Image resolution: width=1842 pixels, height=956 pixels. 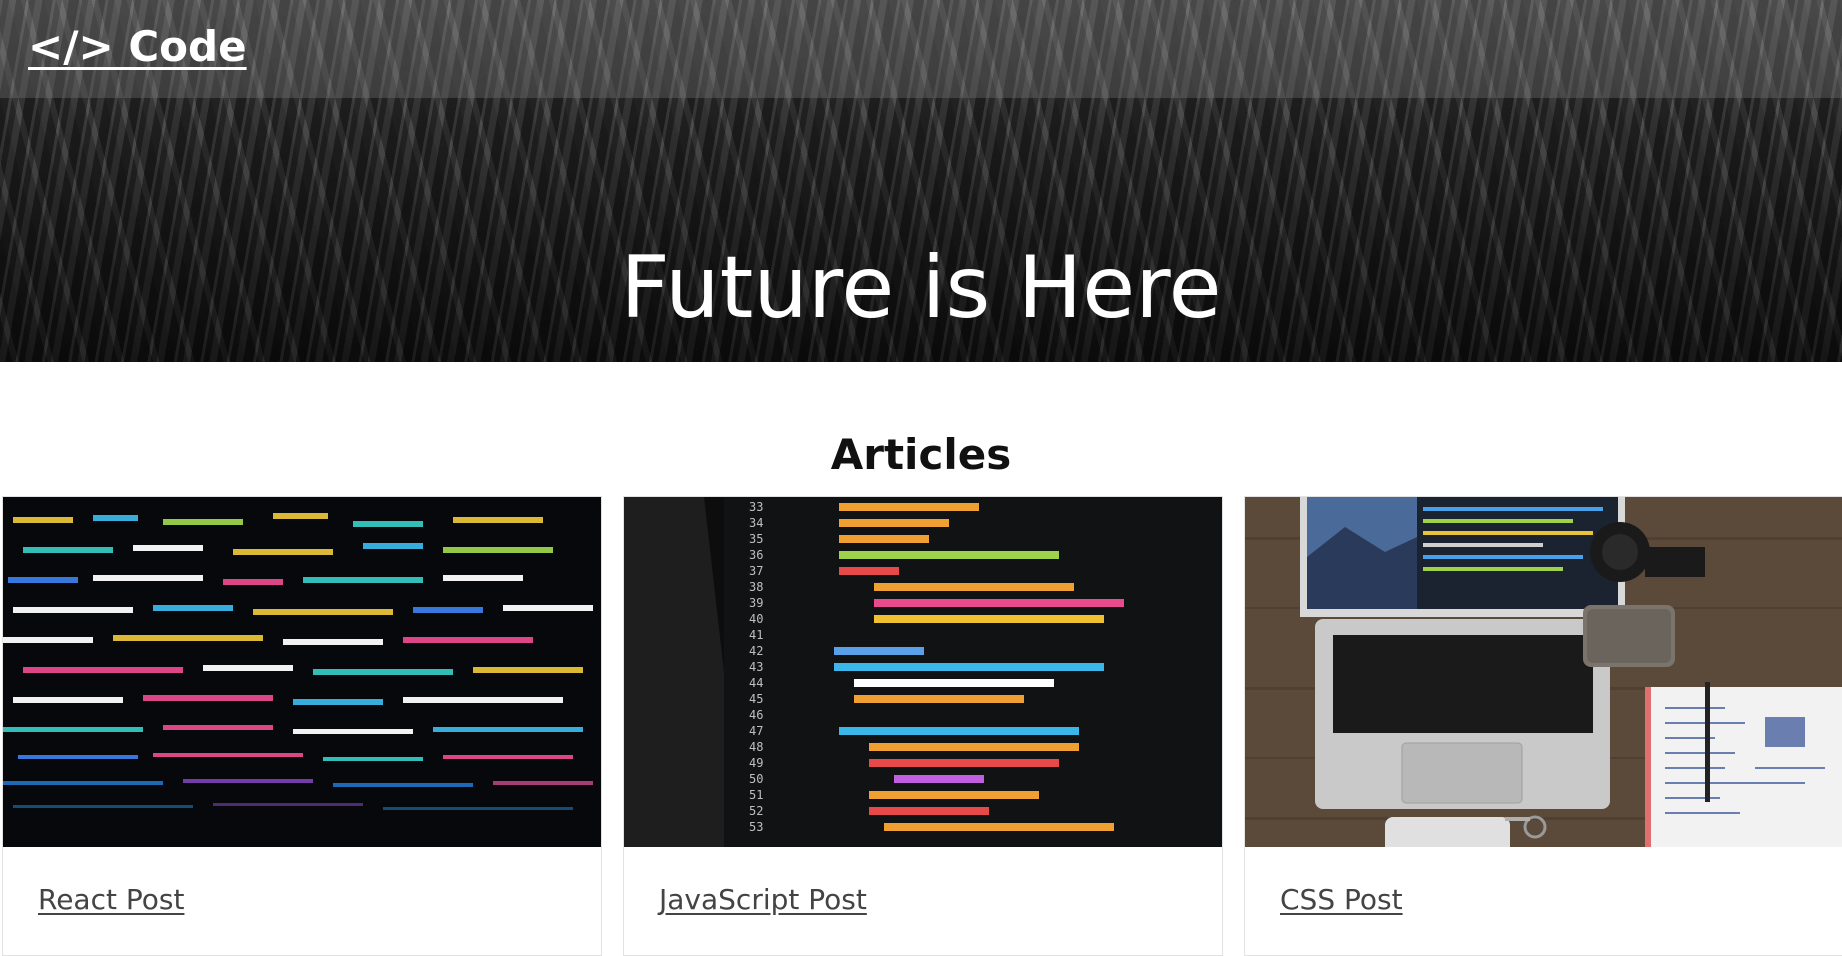 What do you see at coordinates (756, 667) in the screenshot?
I see `svg-text: 43` at bounding box center [756, 667].